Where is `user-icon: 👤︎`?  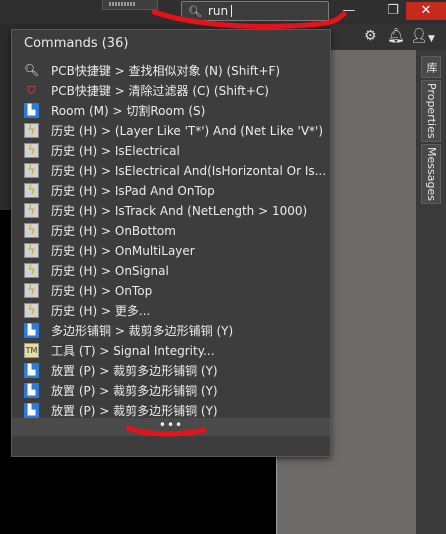
user-icon: 👤︎ is located at coordinates (419, 36).